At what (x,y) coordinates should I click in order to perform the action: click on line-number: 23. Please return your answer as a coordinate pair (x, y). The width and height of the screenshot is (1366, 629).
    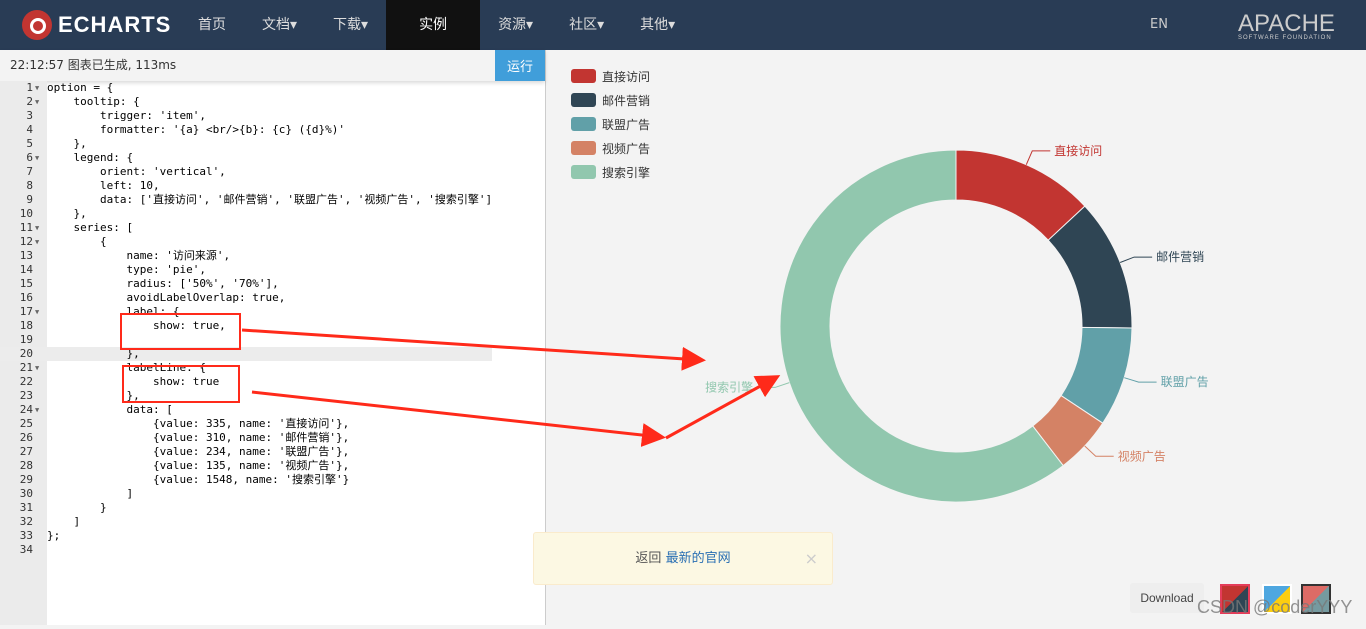
    Looking at the image, I should click on (26, 395).